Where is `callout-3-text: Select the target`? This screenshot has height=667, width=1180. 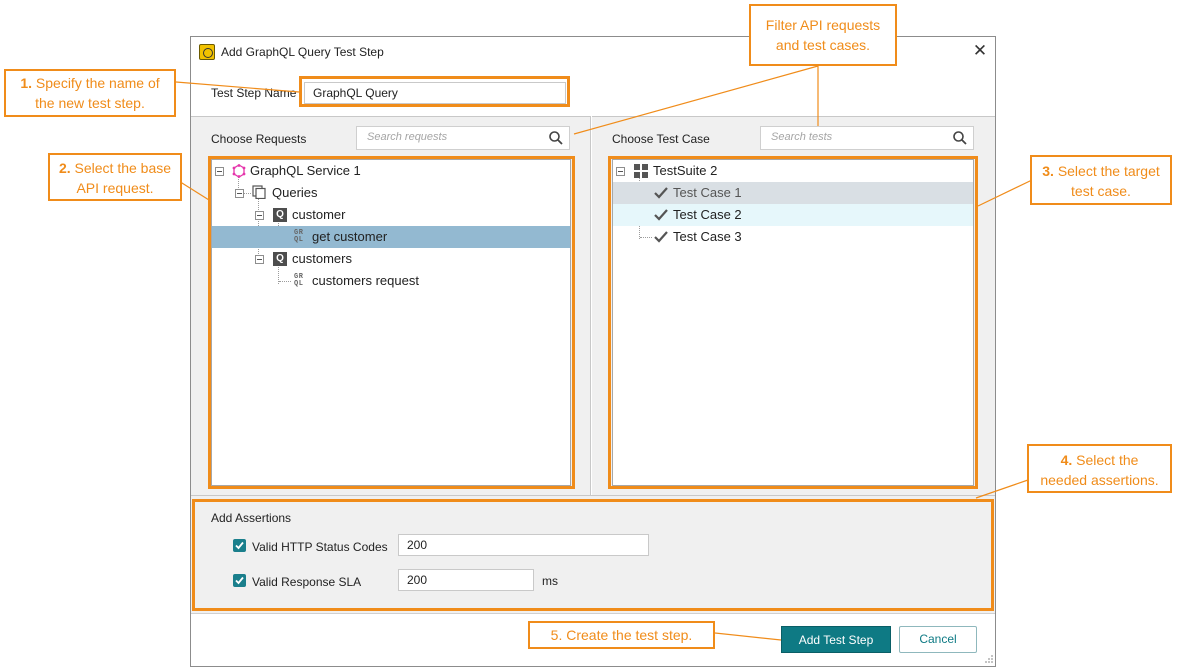
callout-3-text: Select the target is located at coordinates (1108, 171).